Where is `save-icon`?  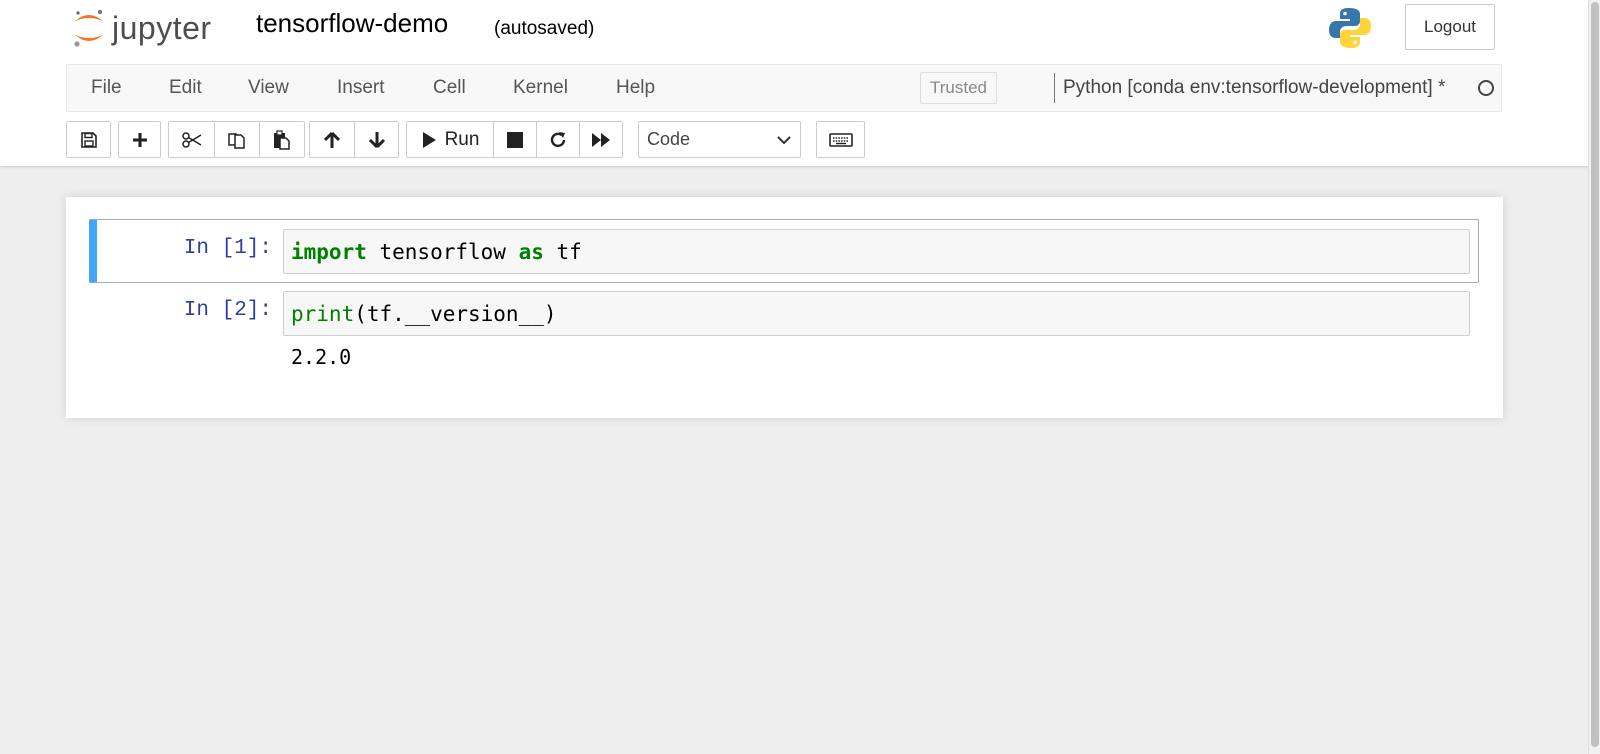 save-icon is located at coordinates (88, 139).